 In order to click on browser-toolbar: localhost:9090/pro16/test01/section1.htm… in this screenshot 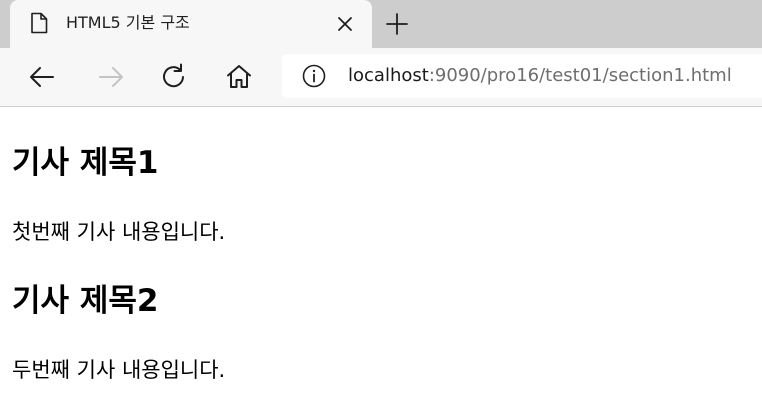, I will do `click(381, 77)`.